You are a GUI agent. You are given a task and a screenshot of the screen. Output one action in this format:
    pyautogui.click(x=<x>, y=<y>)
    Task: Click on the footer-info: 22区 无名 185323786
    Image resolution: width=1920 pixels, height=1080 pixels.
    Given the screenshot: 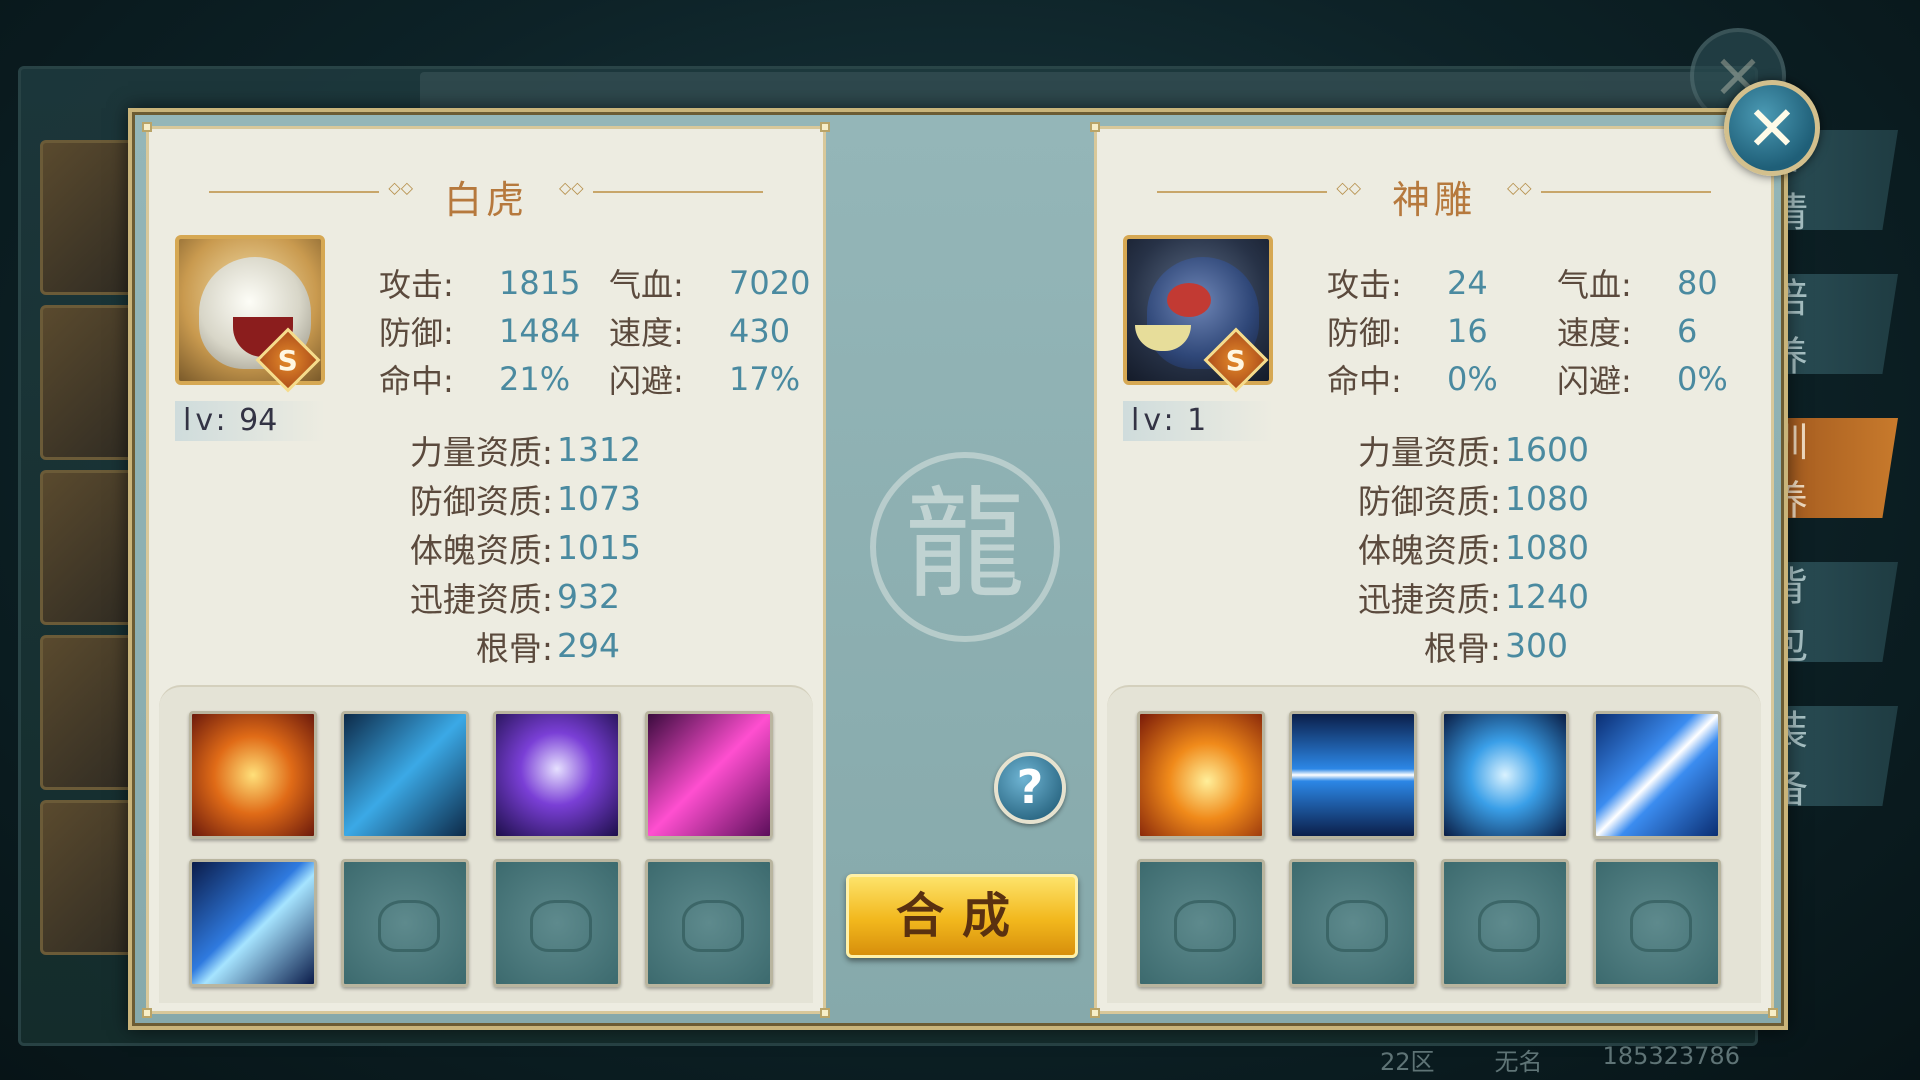 What is the action you would take?
    pyautogui.click(x=1560, y=1059)
    